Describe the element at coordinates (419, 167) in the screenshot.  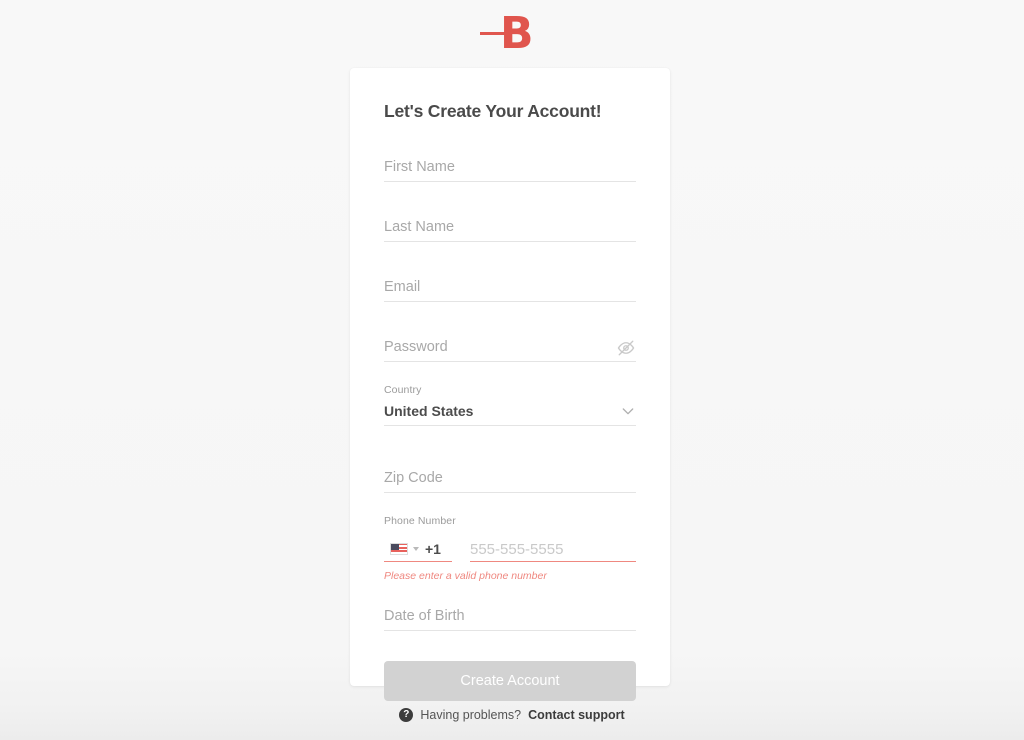
I see `first-name-placeholder: First Name` at that location.